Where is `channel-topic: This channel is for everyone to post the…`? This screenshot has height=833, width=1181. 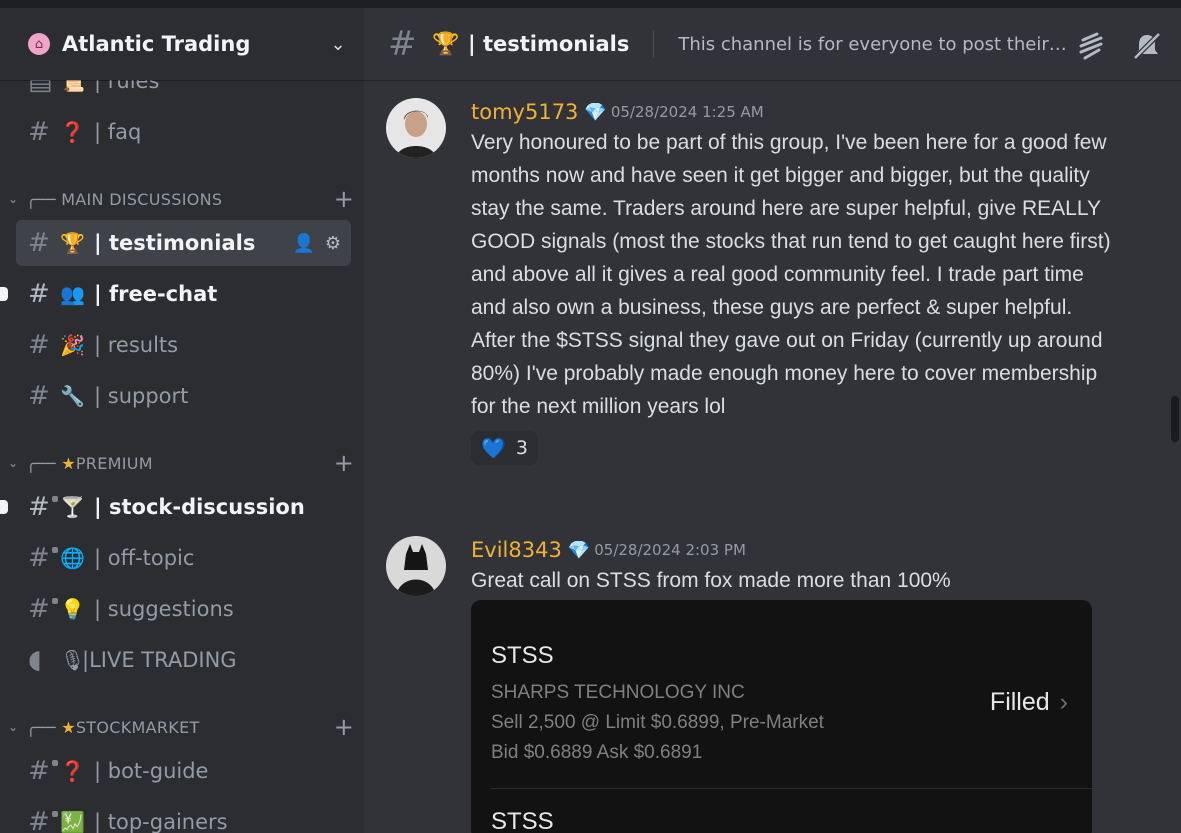 channel-topic: This channel is for everyone to post the… is located at coordinates (873, 44).